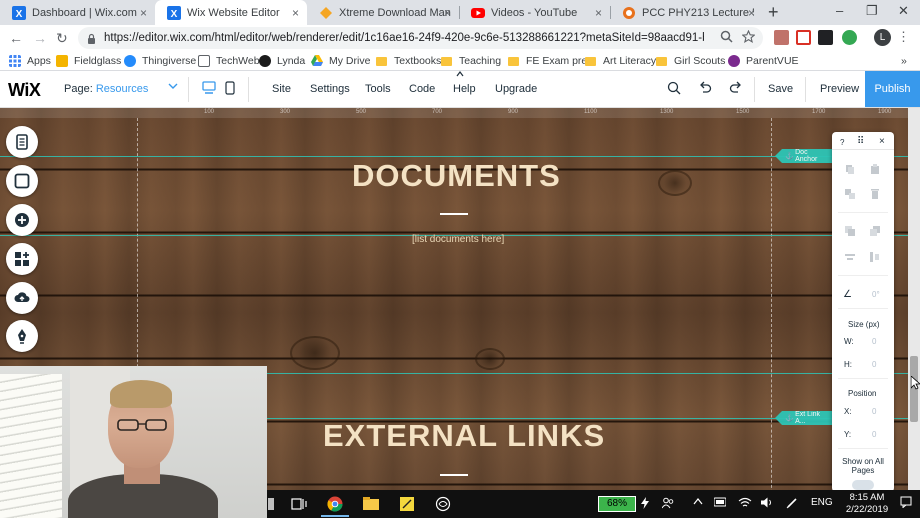 This screenshot has height=518, width=920. What do you see at coordinates (914, 313) in the screenshot?
I see `scrollbar-track` at bounding box center [914, 313].